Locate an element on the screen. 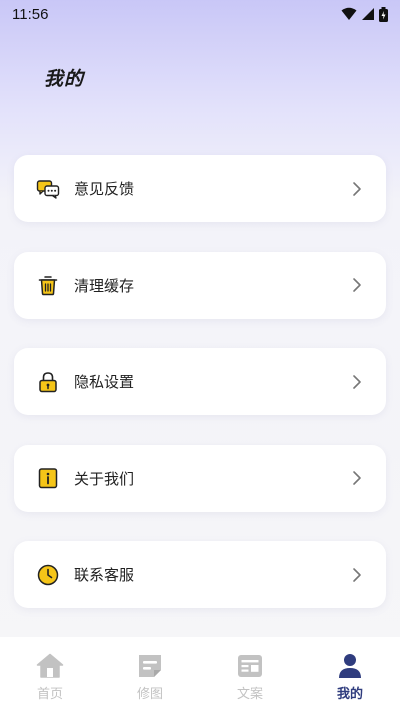  battery-icon is located at coordinates (383, 14).